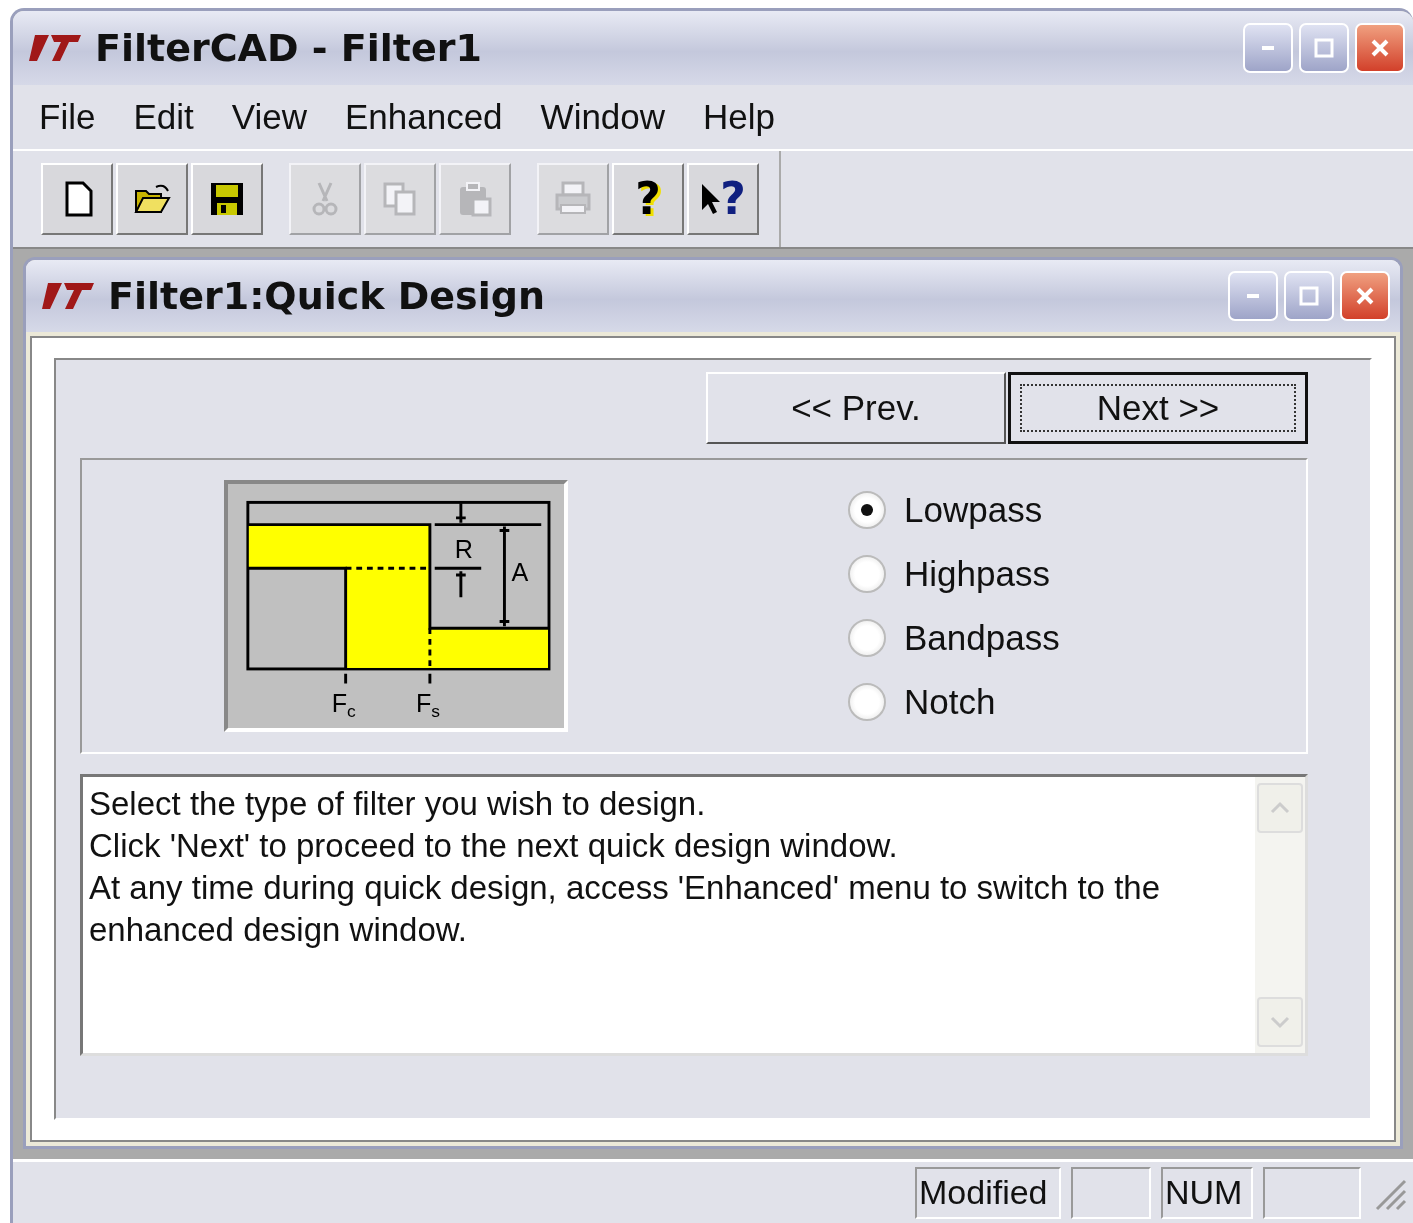 This screenshot has height=1223, width=1413. Describe the element at coordinates (1207, 1192) in the screenshot. I see `status-pane: NUM` at that location.